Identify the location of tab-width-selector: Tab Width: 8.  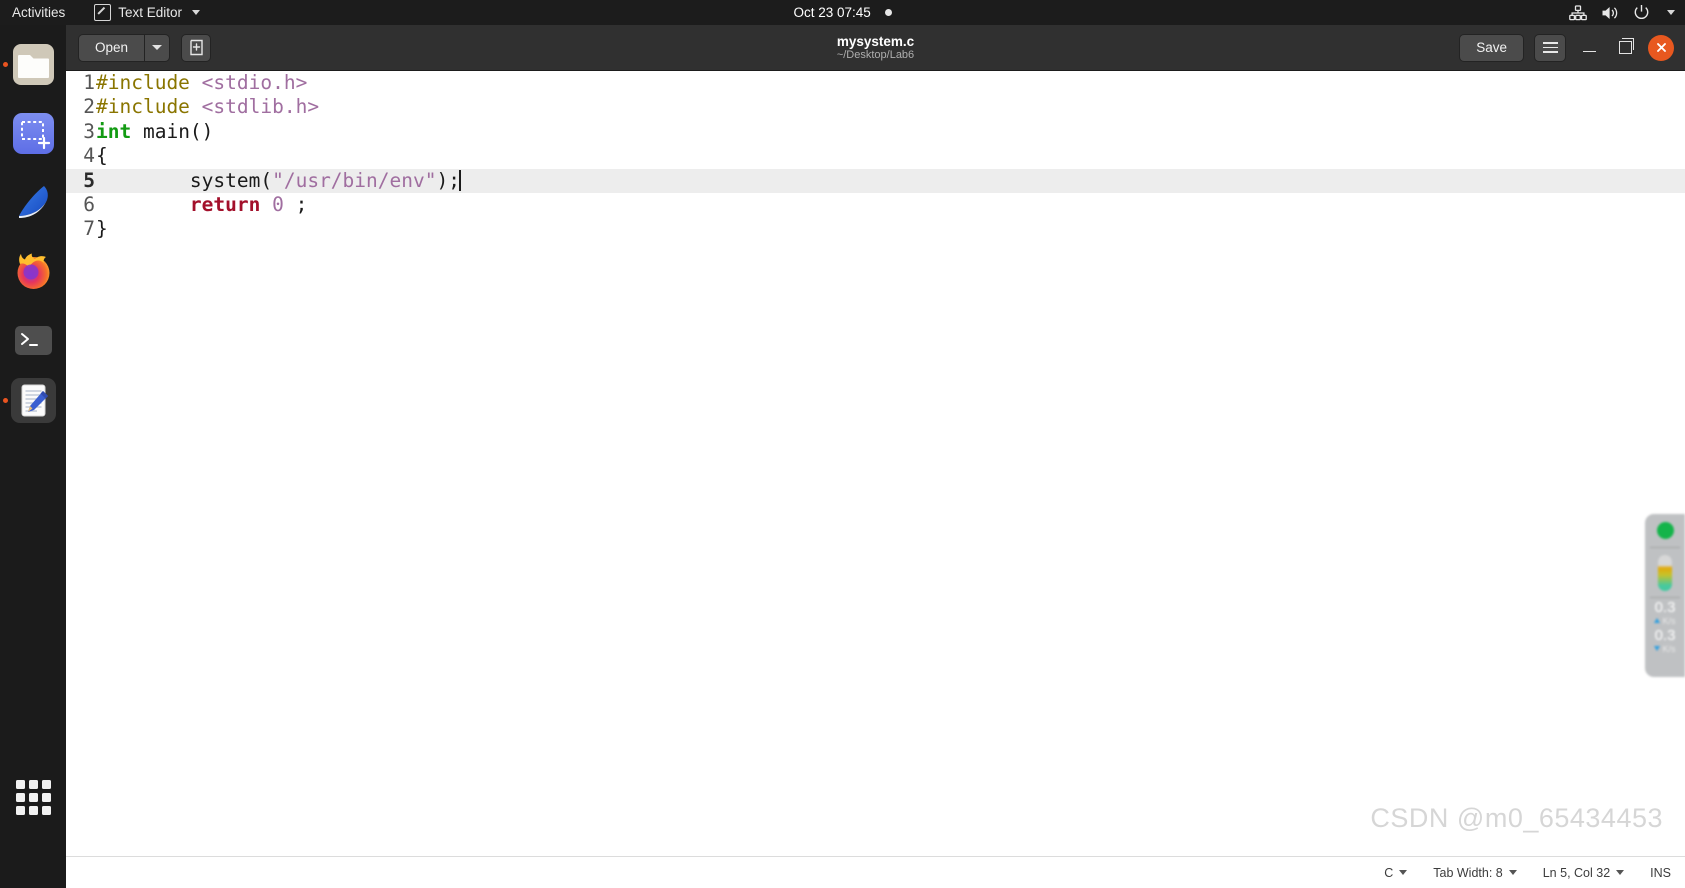
(1475, 872).